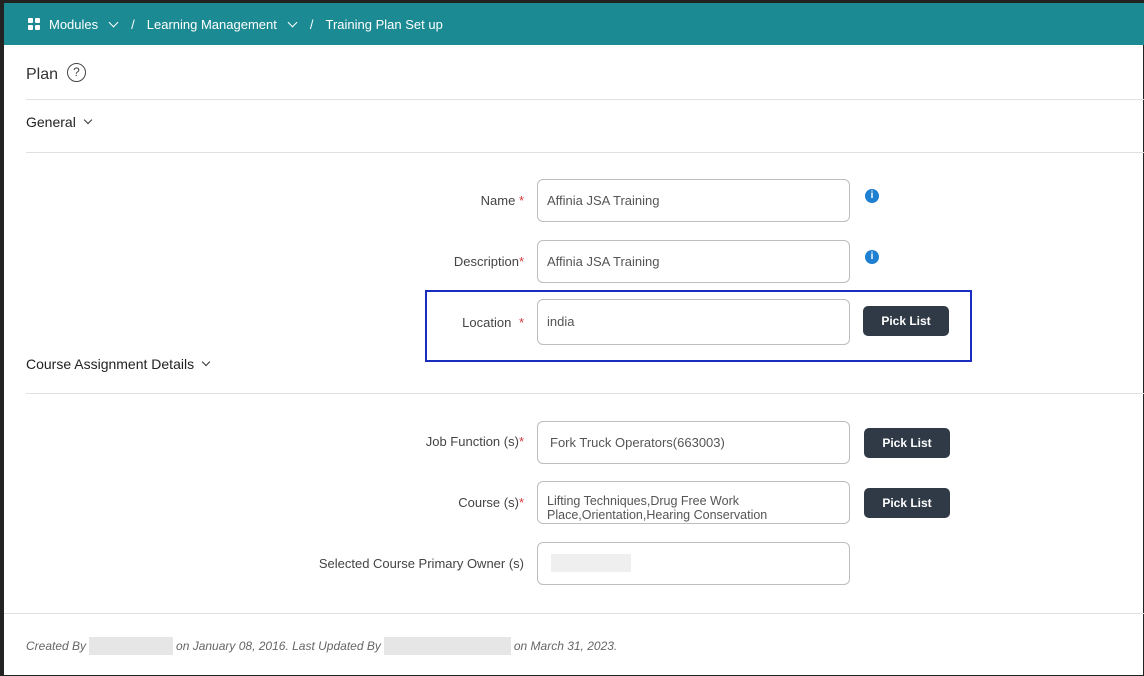 This screenshot has height=676, width=1144. What do you see at coordinates (906, 321) in the screenshot?
I see `location-pick-list-button: Pick List` at bounding box center [906, 321].